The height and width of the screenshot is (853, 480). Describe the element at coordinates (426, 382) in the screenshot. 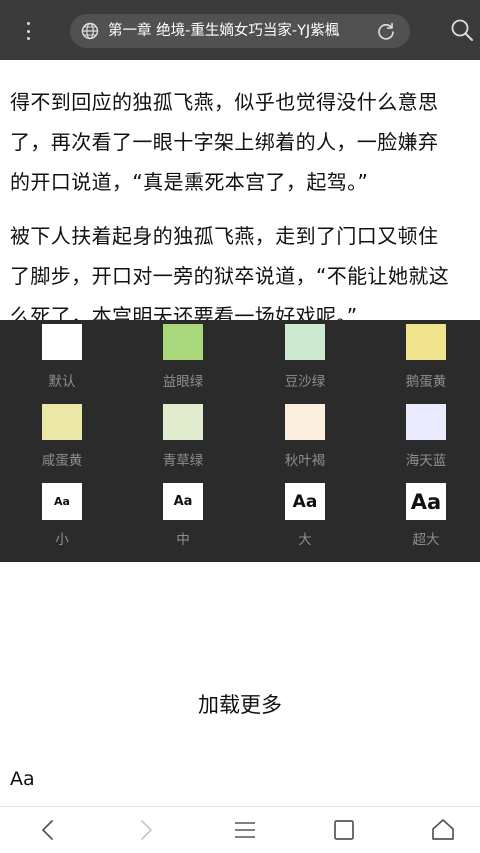

I see `theme-label: 鹅蛋黄` at that location.